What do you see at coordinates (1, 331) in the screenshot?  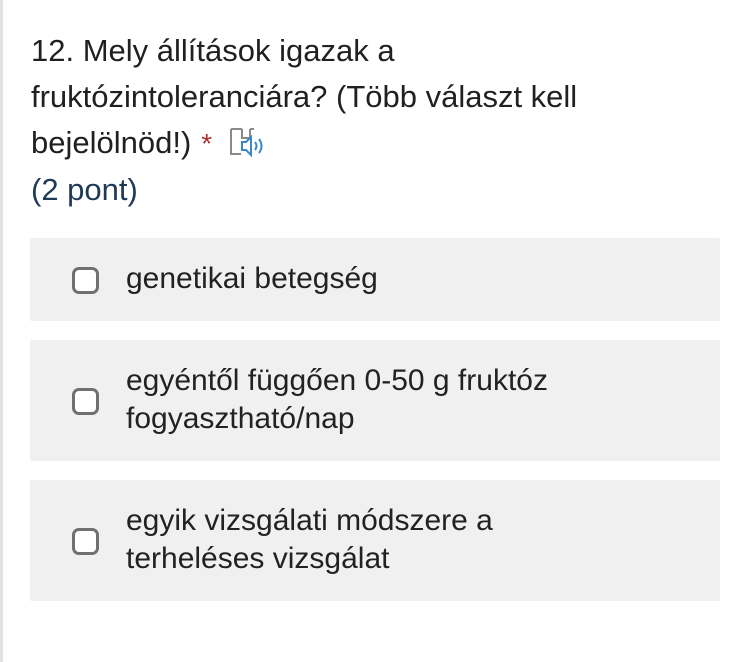 I see `page-left-border` at bounding box center [1, 331].